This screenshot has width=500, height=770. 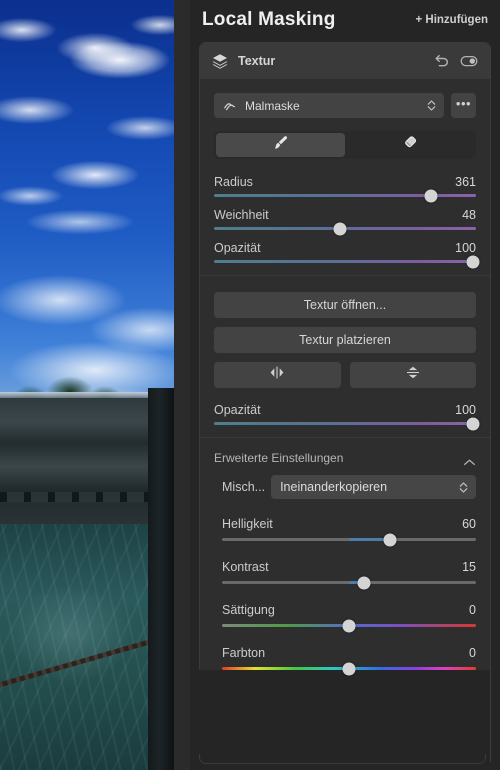 What do you see at coordinates (465, 410) in the screenshot?
I see `slider-texture-opacity-value: 100` at bounding box center [465, 410].